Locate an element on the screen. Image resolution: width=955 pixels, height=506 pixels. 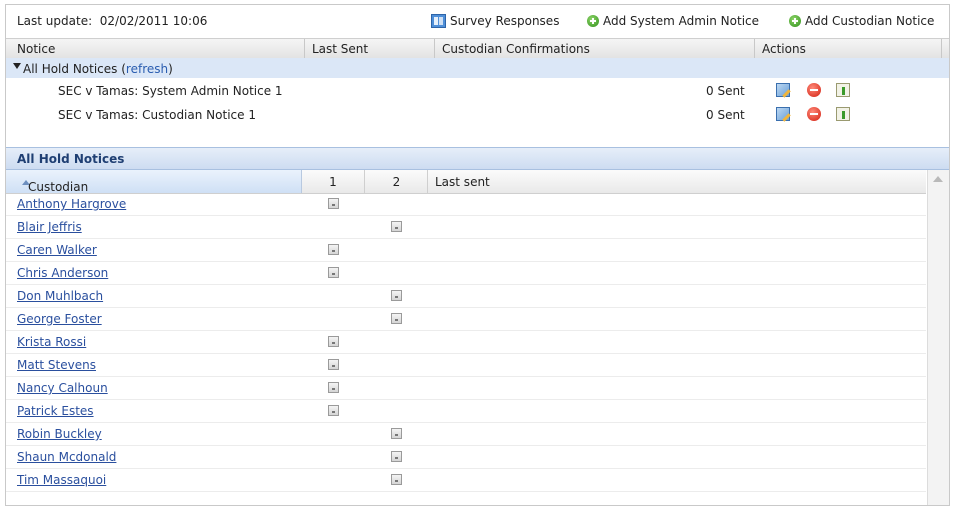
survey-icon is located at coordinates (438, 21).